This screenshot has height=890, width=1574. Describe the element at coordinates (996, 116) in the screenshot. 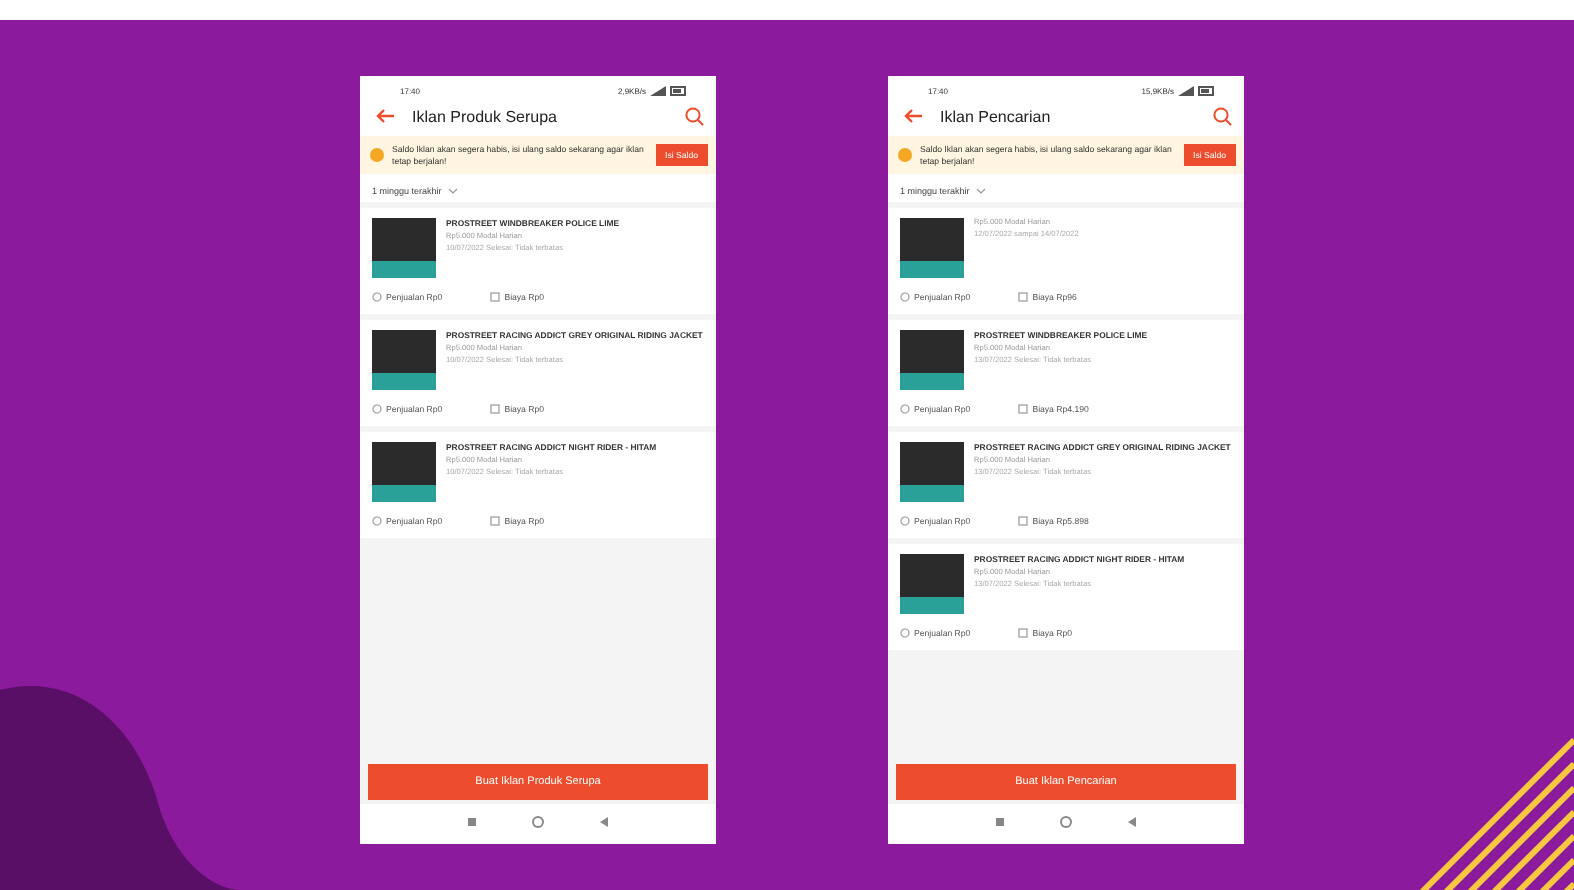

I see `screen-title: Iklan Pencarian` at that location.